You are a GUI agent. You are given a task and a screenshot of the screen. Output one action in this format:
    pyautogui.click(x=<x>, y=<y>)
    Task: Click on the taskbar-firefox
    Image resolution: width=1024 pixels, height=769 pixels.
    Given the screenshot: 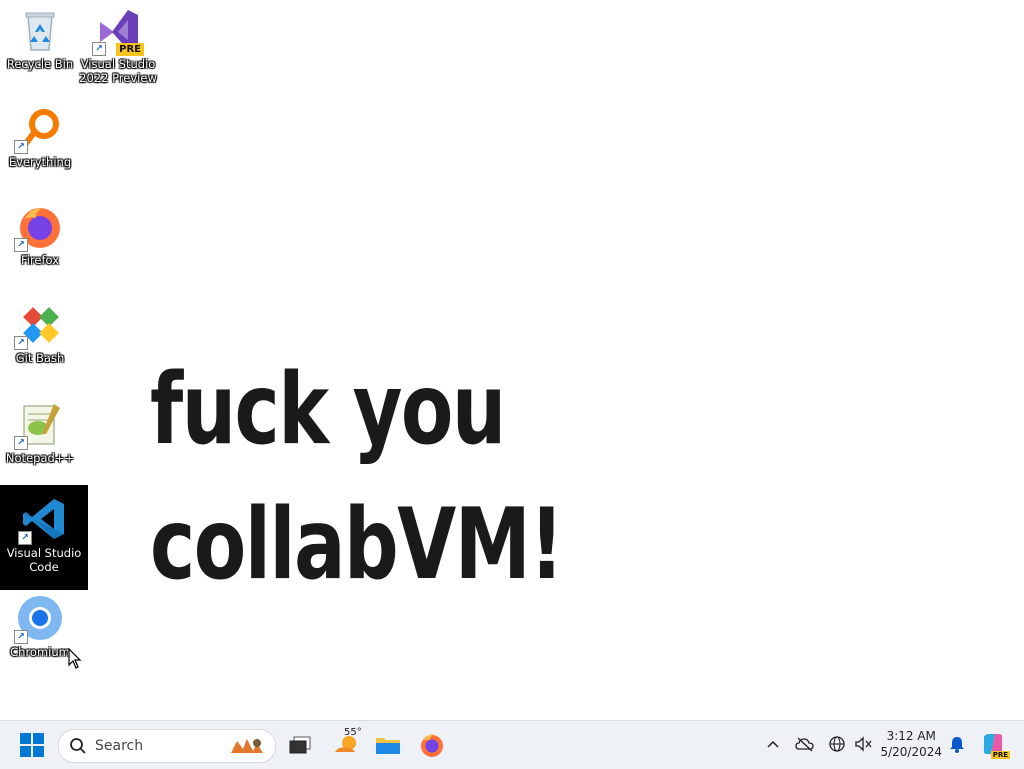 What is the action you would take?
    pyautogui.click(x=432, y=745)
    